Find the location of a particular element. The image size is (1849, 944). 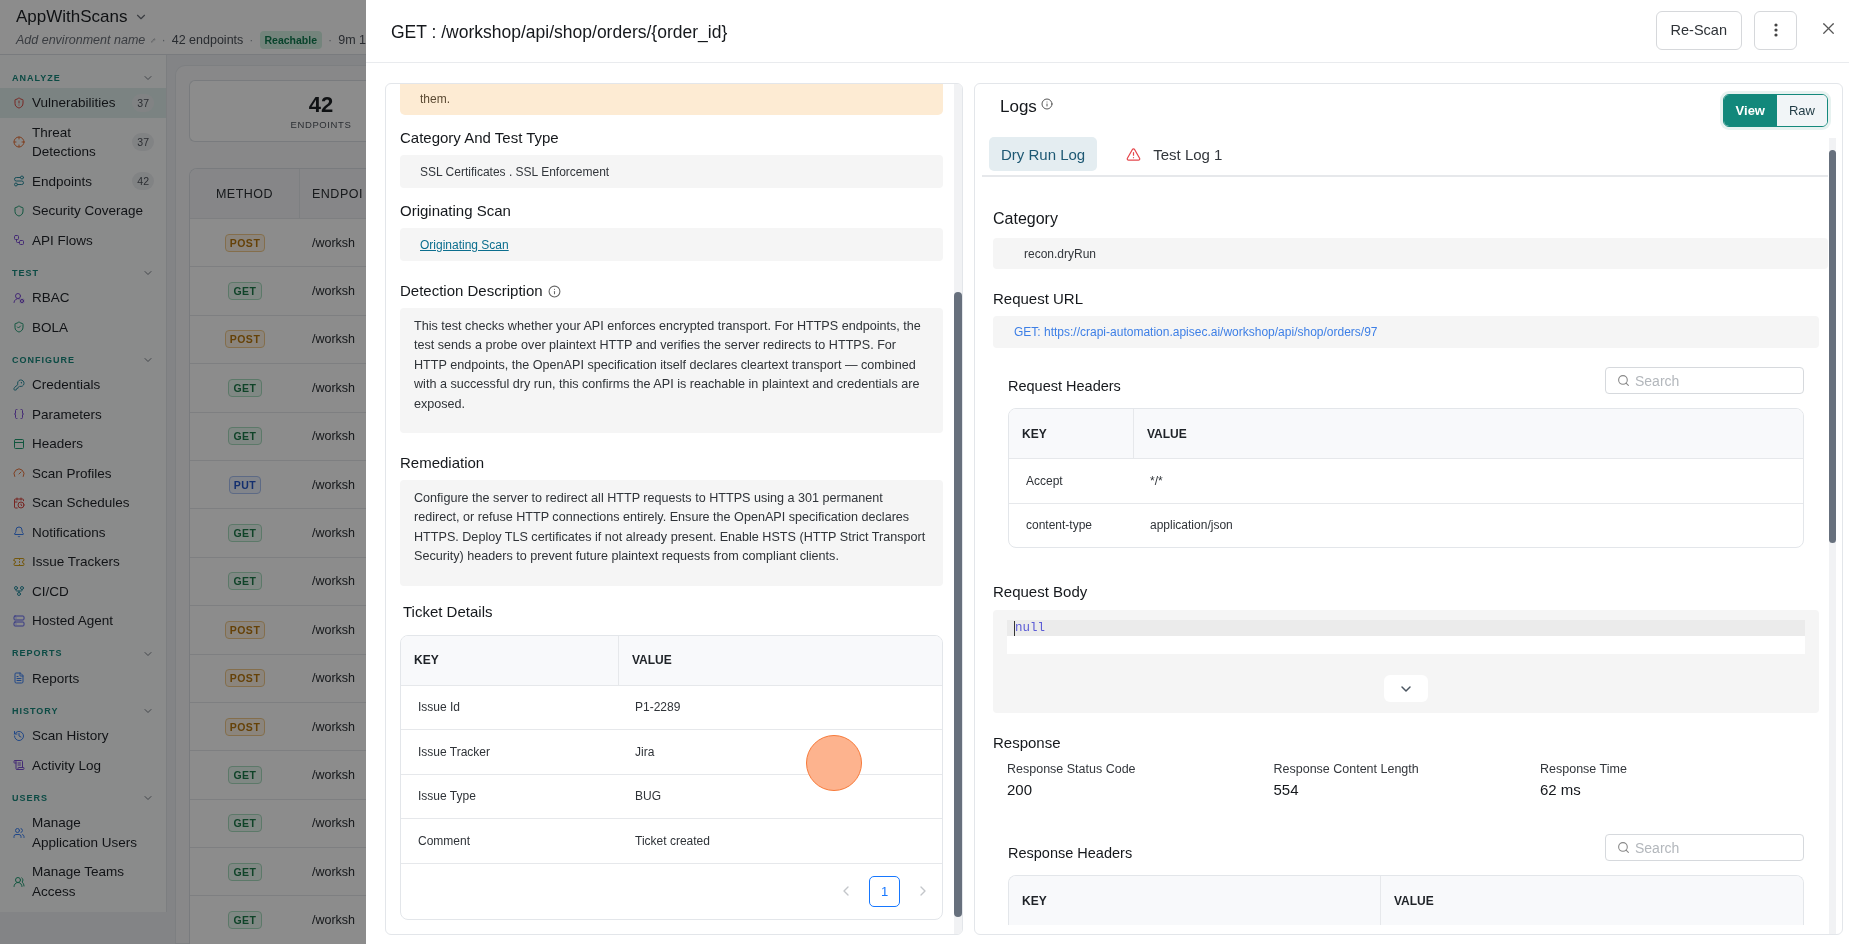

section-label: TEST is located at coordinates (25, 273).